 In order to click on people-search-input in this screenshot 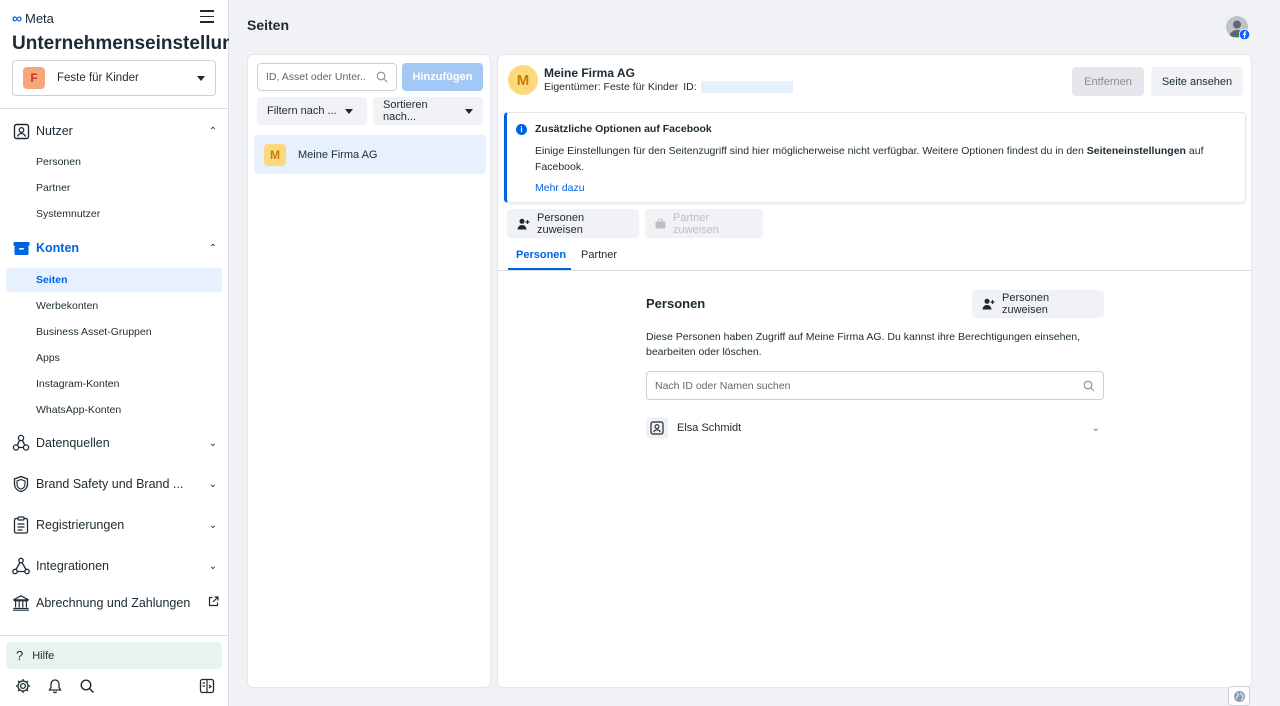, I will do `click(869, 385)`.